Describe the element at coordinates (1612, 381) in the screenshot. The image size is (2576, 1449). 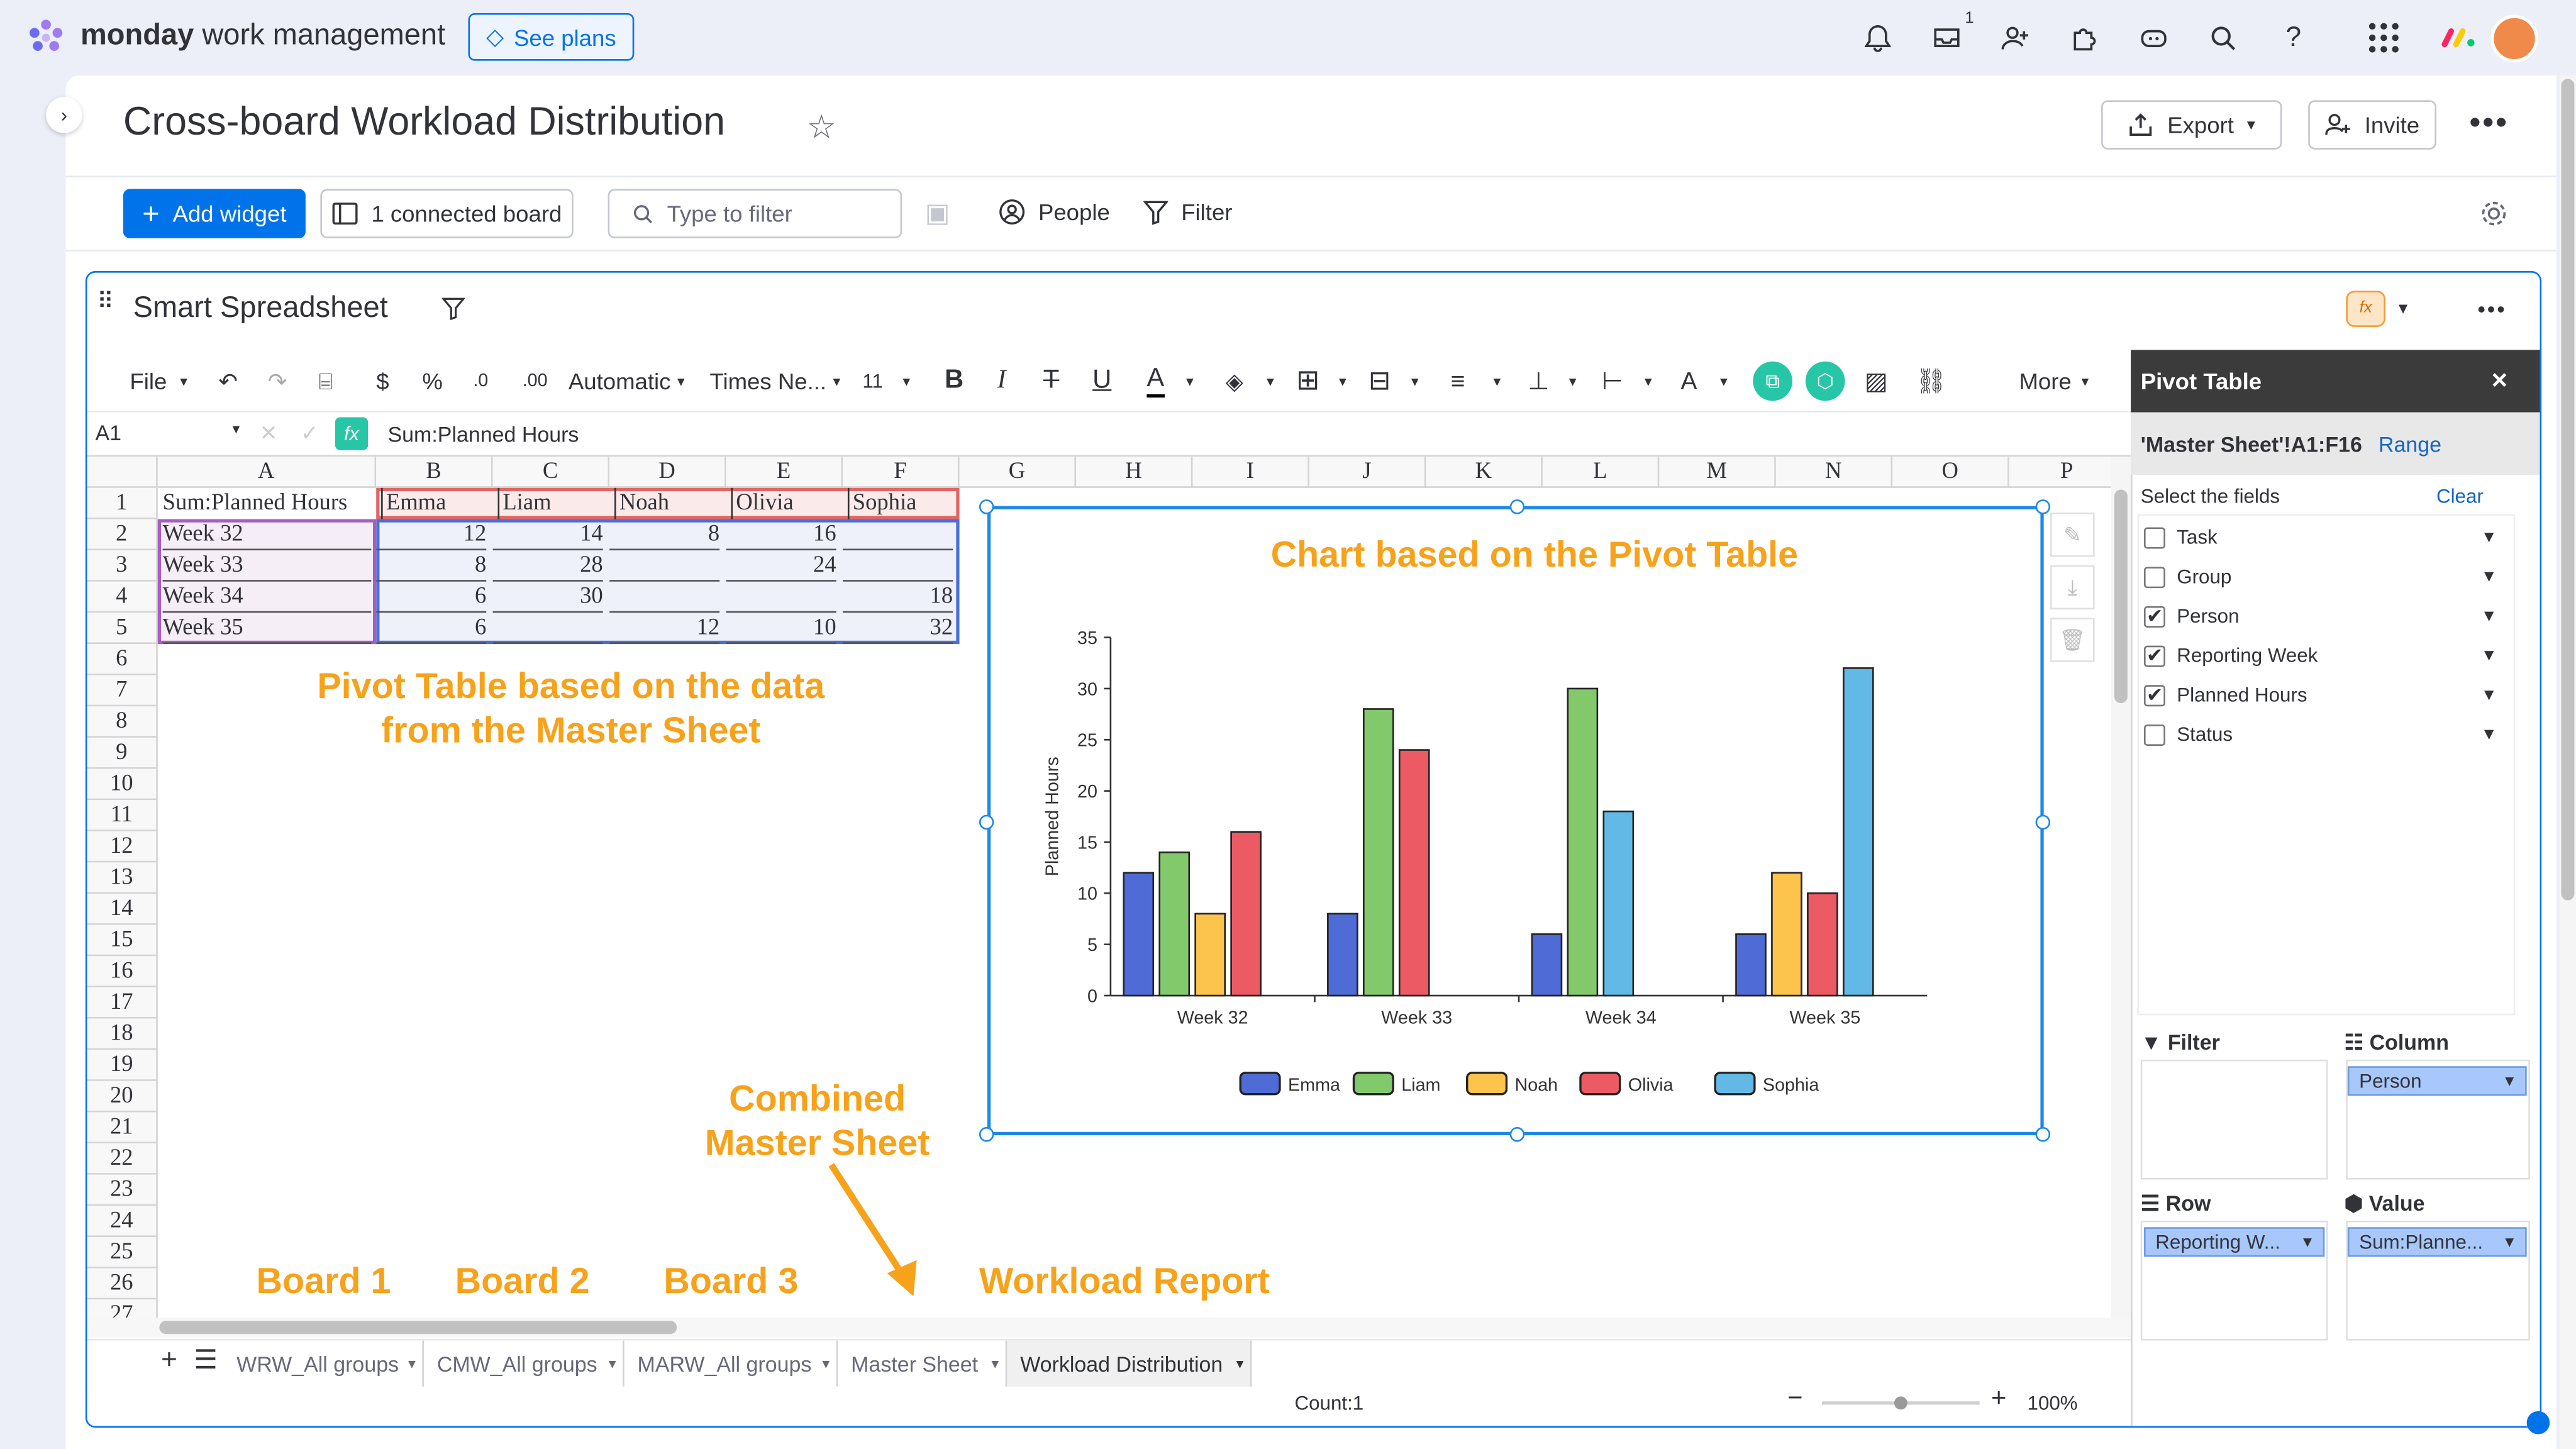
I see `text-wrap-icon: ⊢` at that location.